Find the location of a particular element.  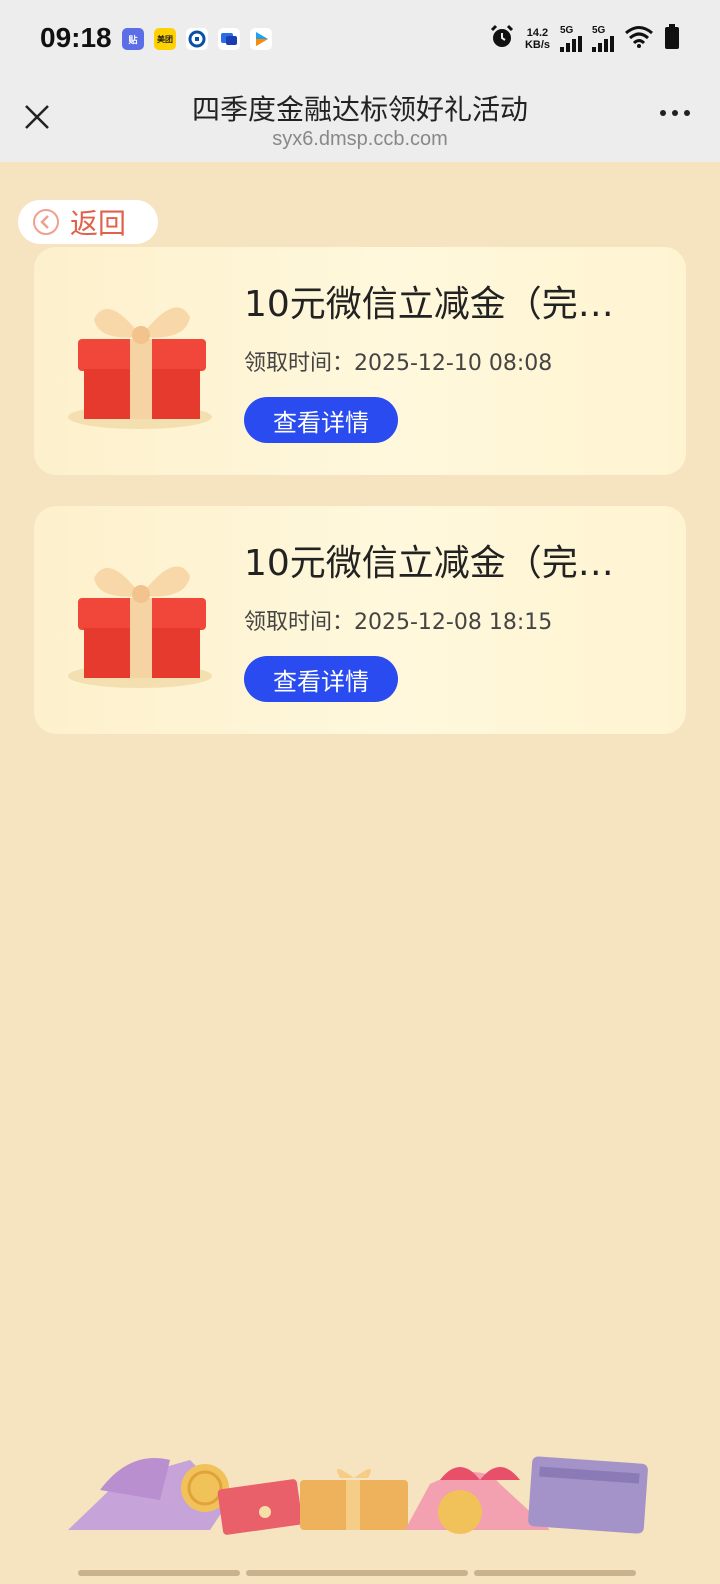

tieba-icon: 贴 is located at coordinates (133, 39).